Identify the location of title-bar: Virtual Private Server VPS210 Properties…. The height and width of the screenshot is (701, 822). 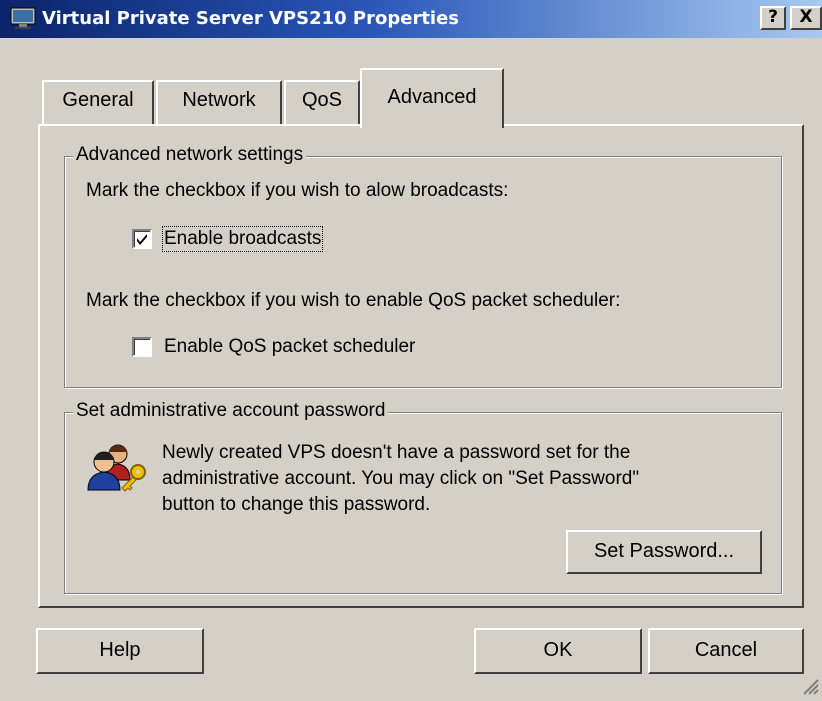
(411, 19).